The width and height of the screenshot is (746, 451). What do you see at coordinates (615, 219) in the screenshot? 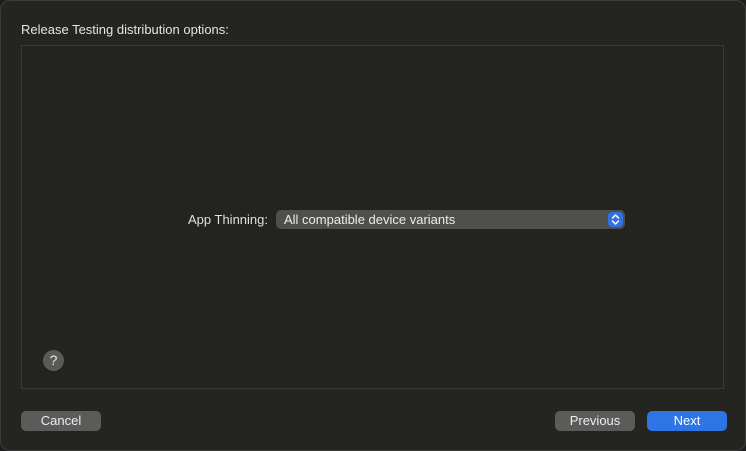
I see `up-down-chevron-icon` at bounding box center [615, 219].